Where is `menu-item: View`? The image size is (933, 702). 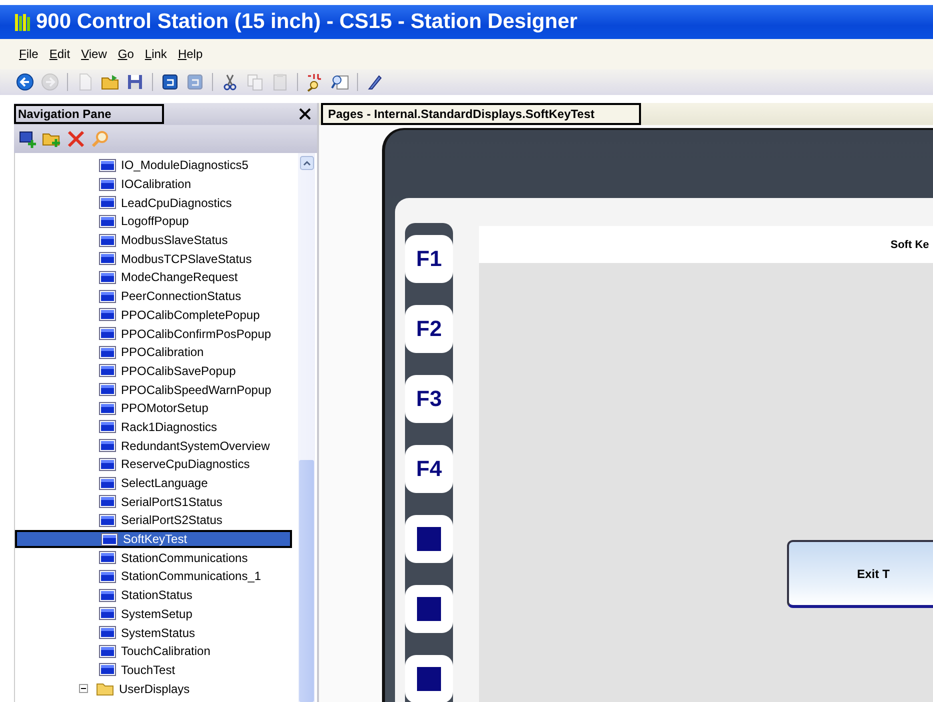 menu-item: View is located at coordinates (94, 54).